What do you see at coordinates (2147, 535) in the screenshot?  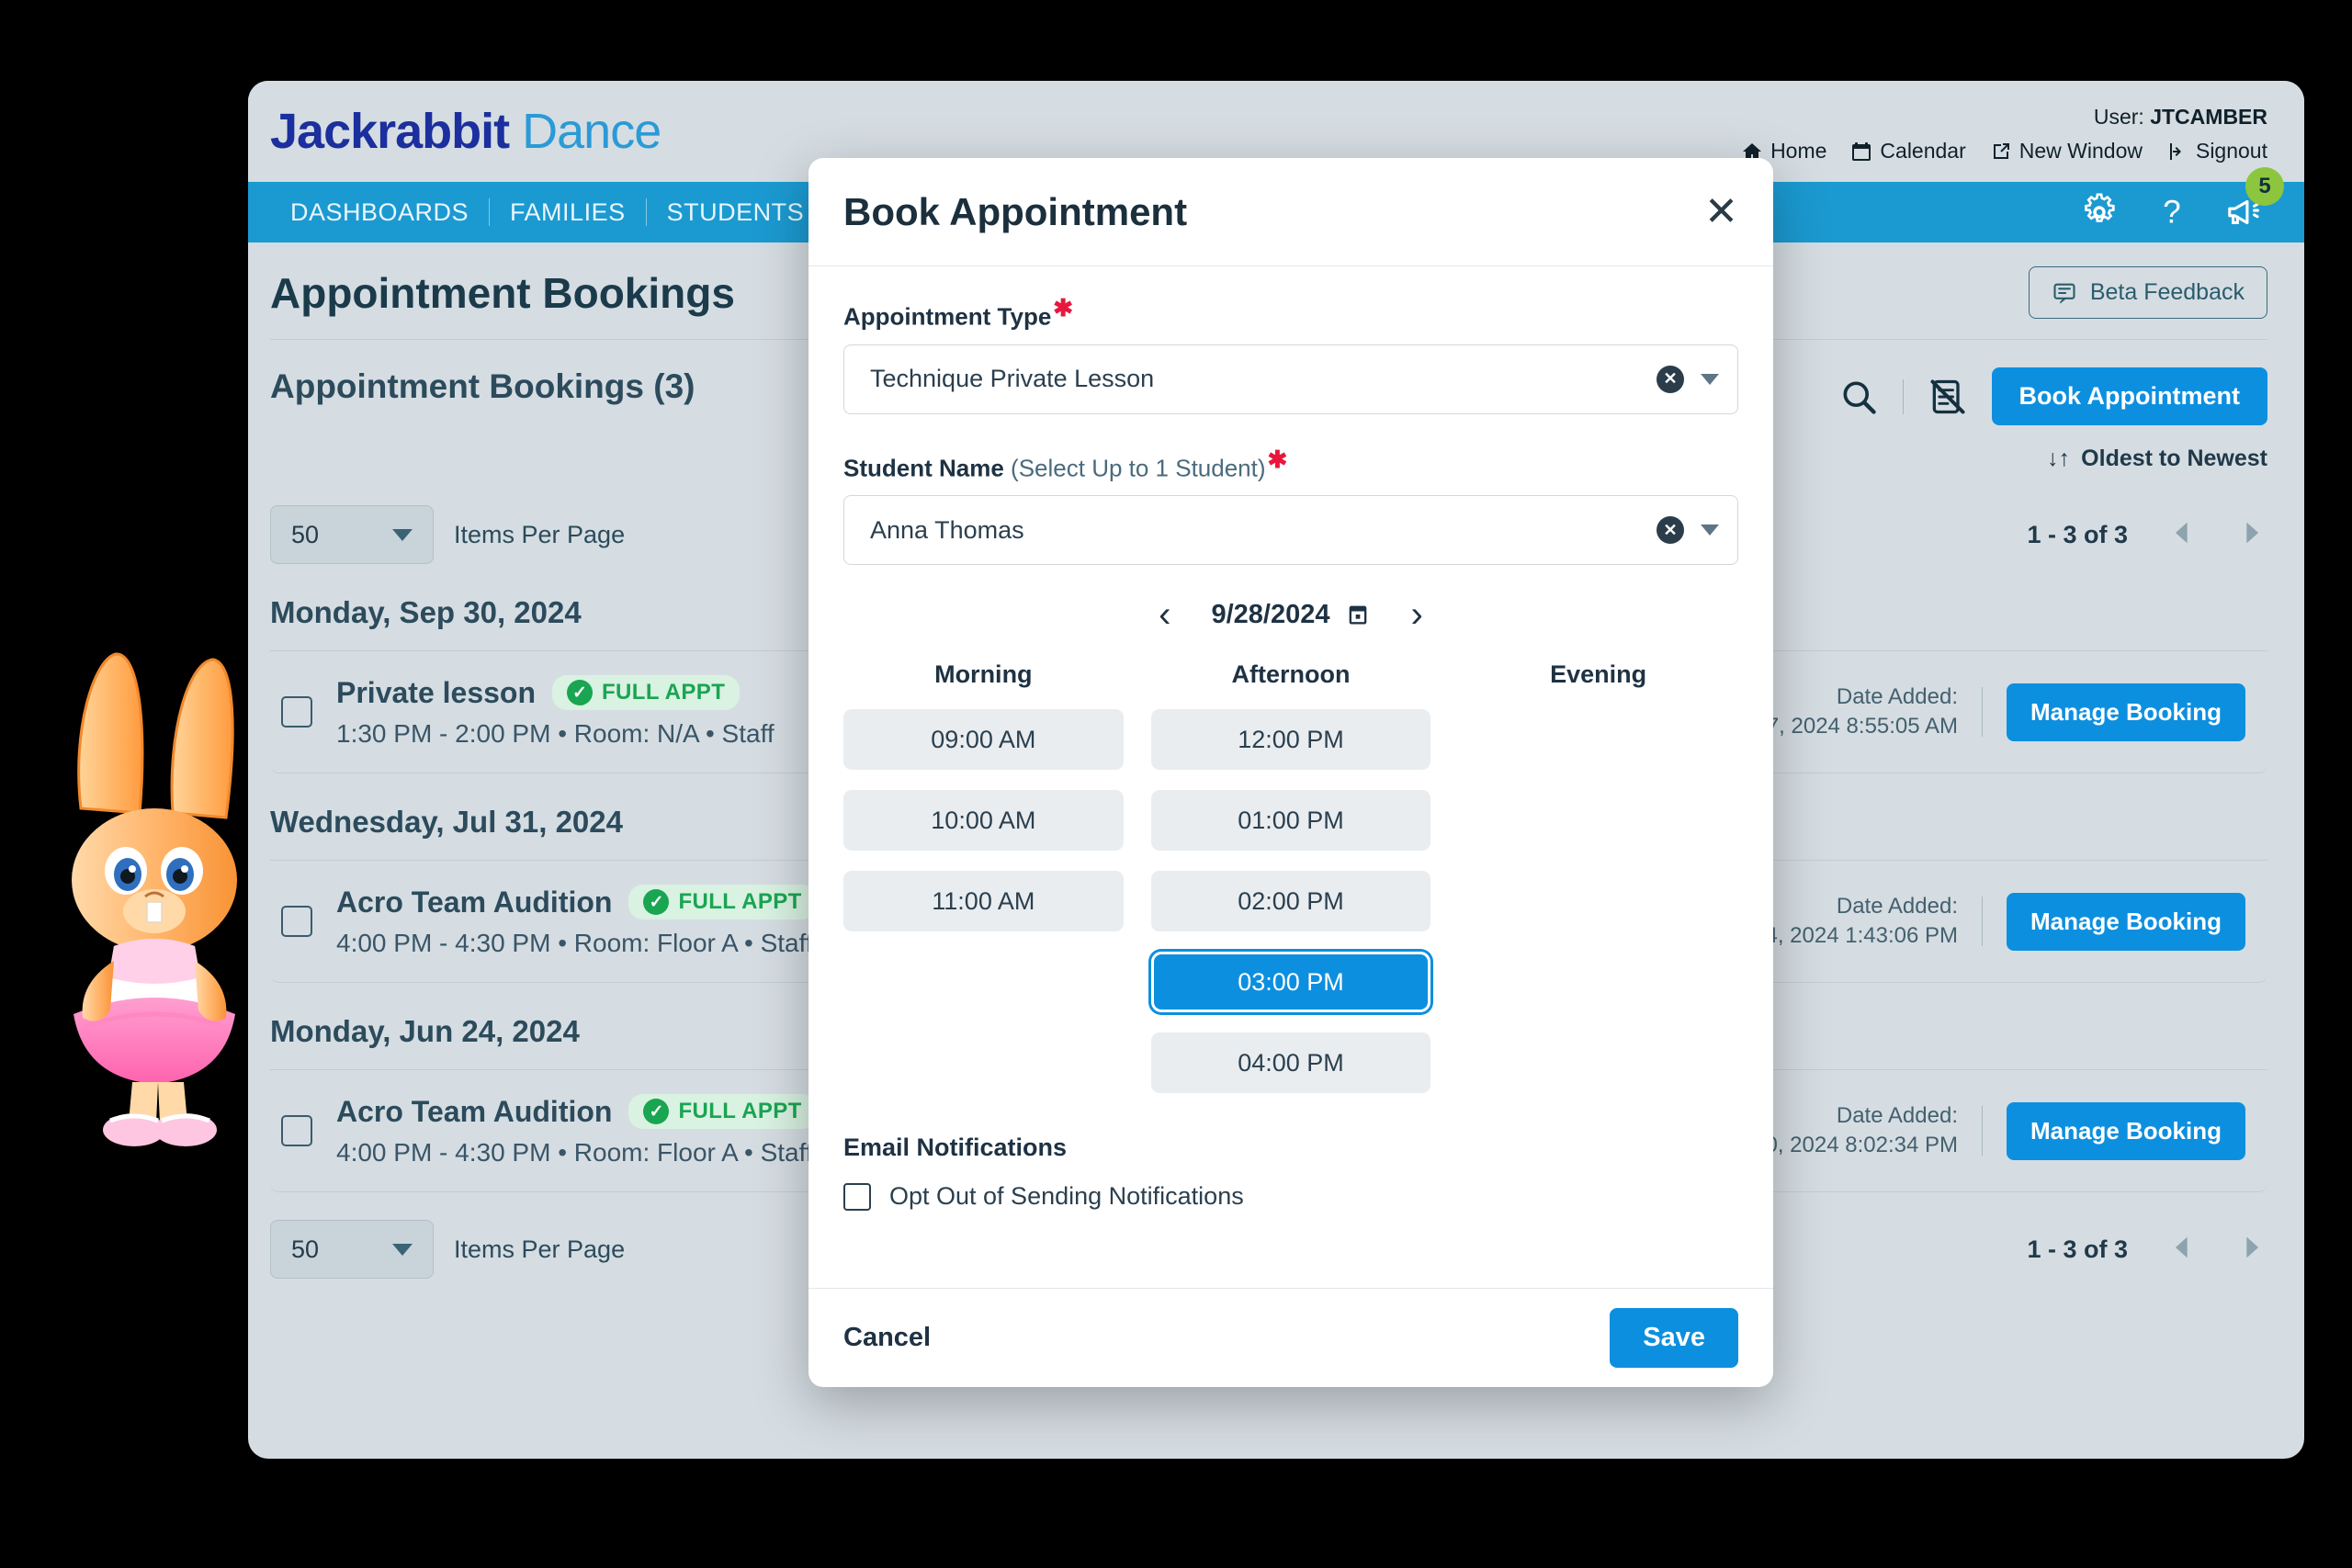 I see `pager-top: 1 - 3 of 3` at bounding box center [2147, 535].